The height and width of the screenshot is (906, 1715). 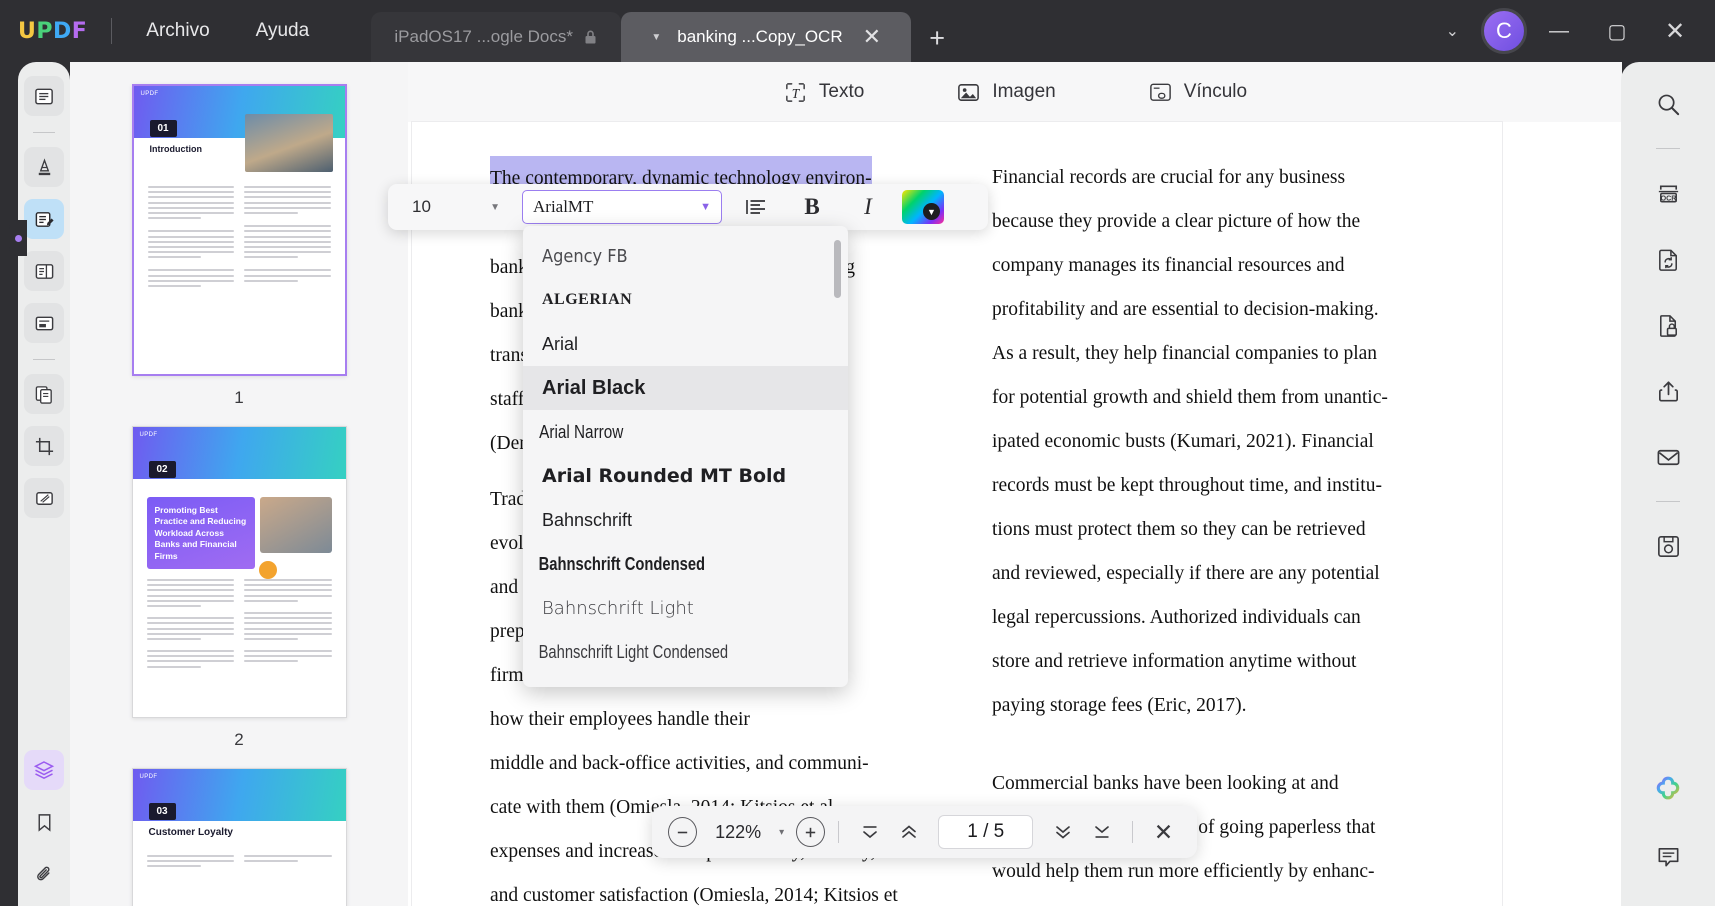 I want to click on chevron-down-icon: ▾, so click(x=781, y=832).